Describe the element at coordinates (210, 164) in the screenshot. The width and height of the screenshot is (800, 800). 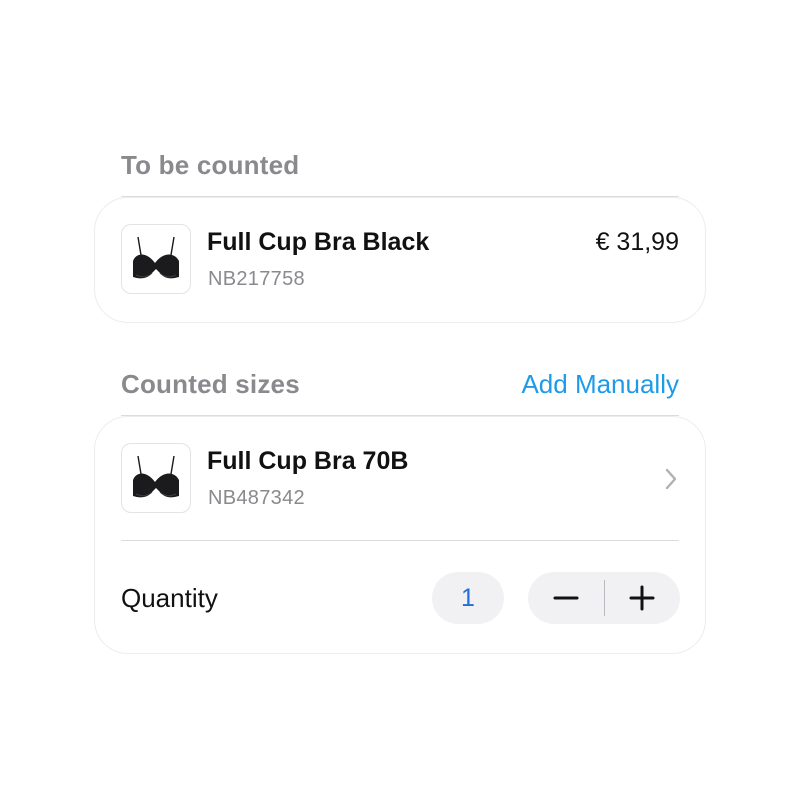
I see `section-title-to-be-counted: To be counted` at that location.